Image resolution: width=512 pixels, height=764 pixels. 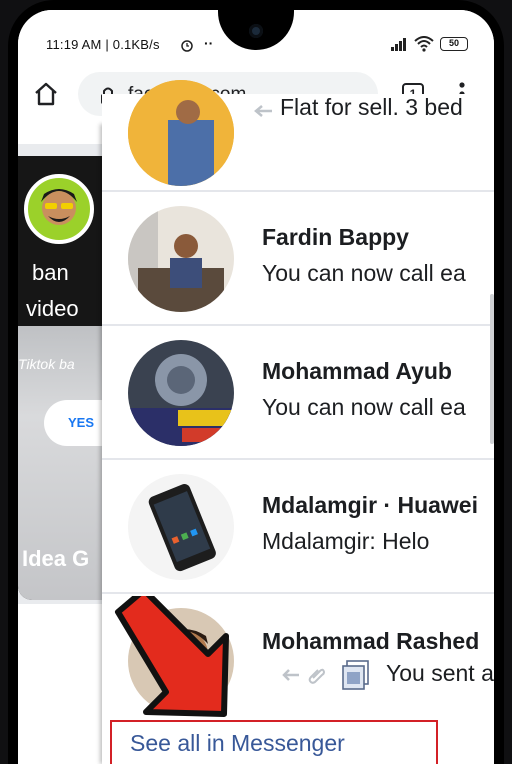 I want to click on conversation-name: Mdalamgir · Huawei, so click(x=370, y=505).